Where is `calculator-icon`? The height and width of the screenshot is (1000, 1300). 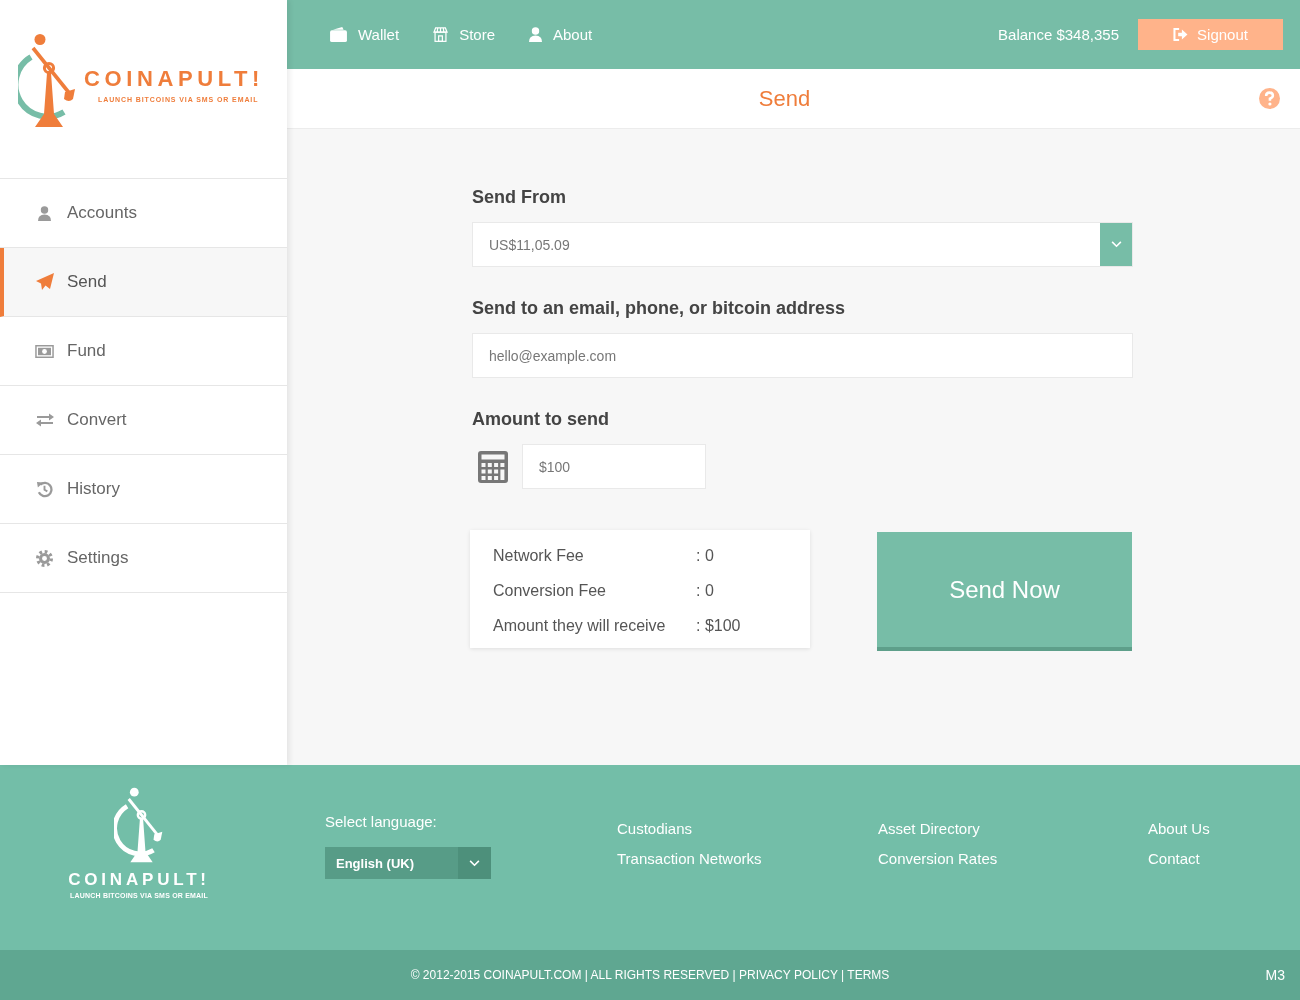
calculator-icon is located at coordinates (493, 466).